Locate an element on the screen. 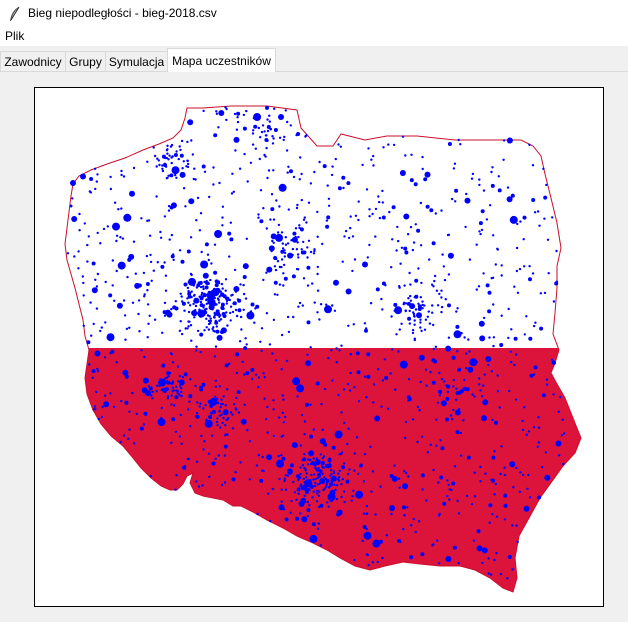  tab-grupy: Grupy is located at coordinates (85, 61).